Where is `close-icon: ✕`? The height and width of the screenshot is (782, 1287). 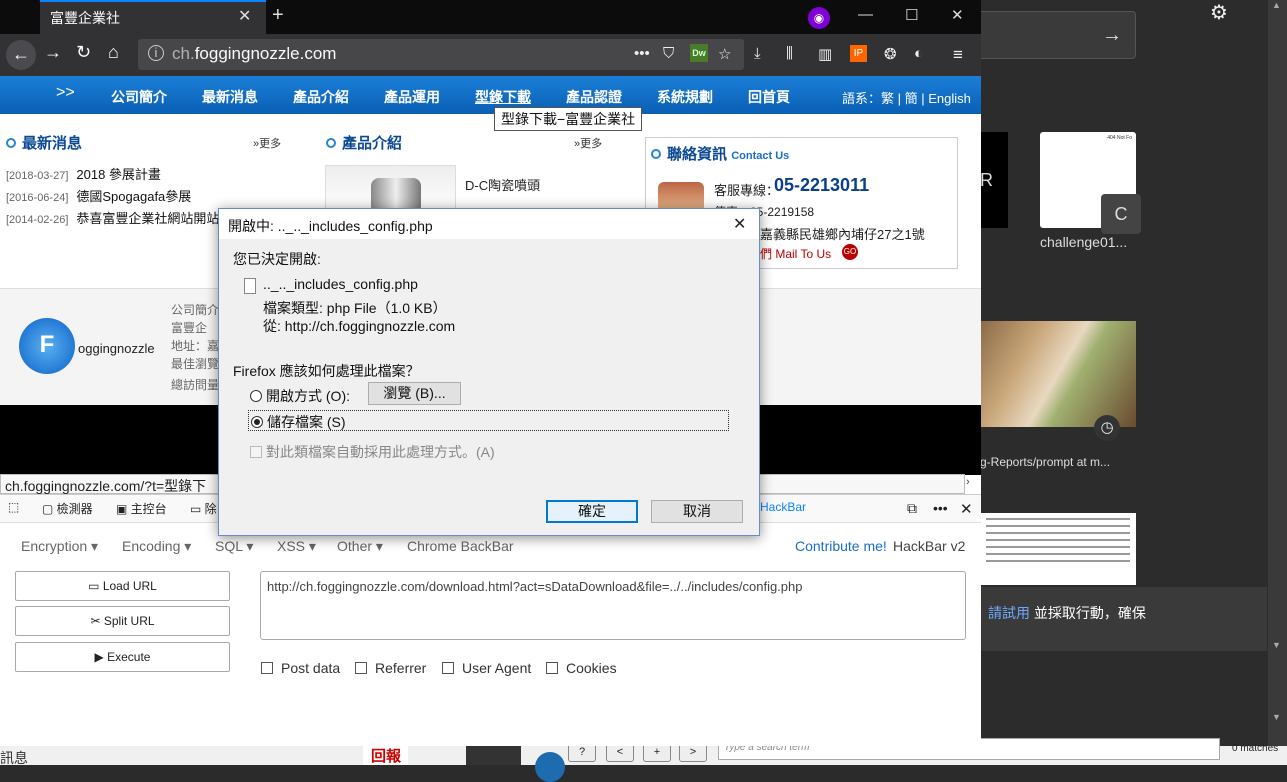 close-icon: ✕ is located at coordinates (244, 16).